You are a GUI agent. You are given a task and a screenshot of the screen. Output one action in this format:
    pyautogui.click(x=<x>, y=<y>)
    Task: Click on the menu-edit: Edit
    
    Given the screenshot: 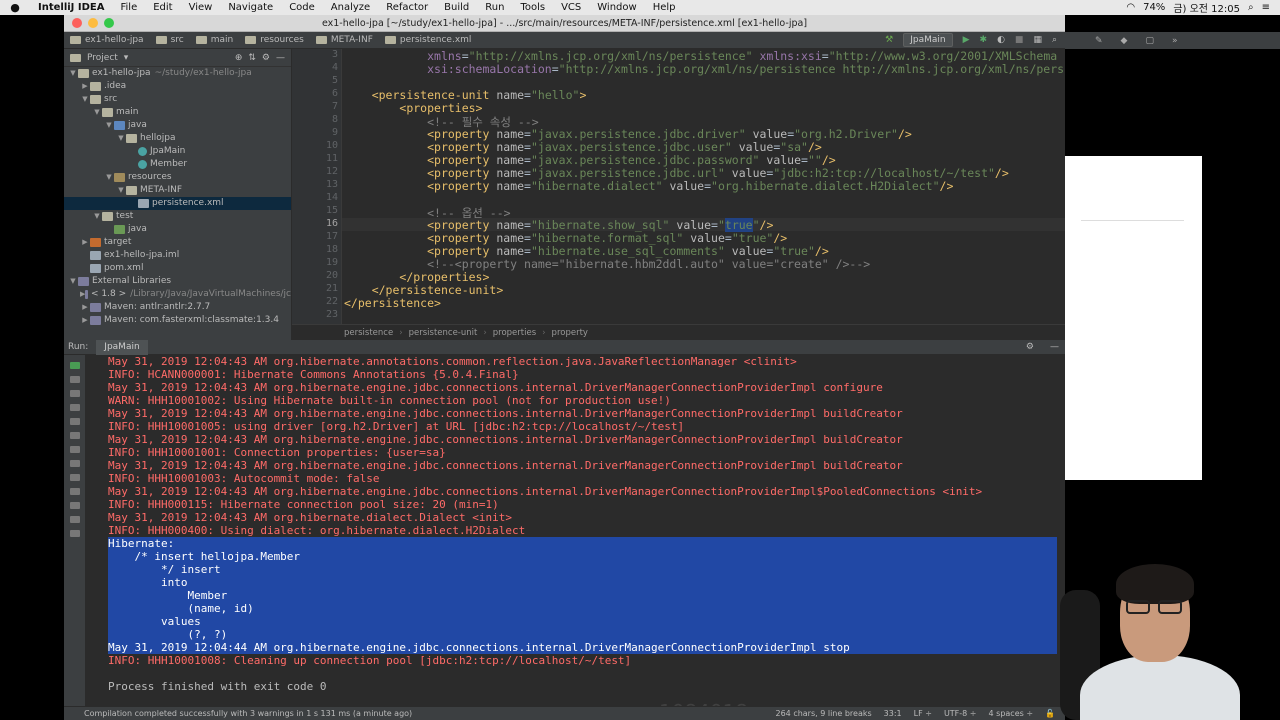 What is the action you would take?
    pyautogui.click(x=162, y=7)
    